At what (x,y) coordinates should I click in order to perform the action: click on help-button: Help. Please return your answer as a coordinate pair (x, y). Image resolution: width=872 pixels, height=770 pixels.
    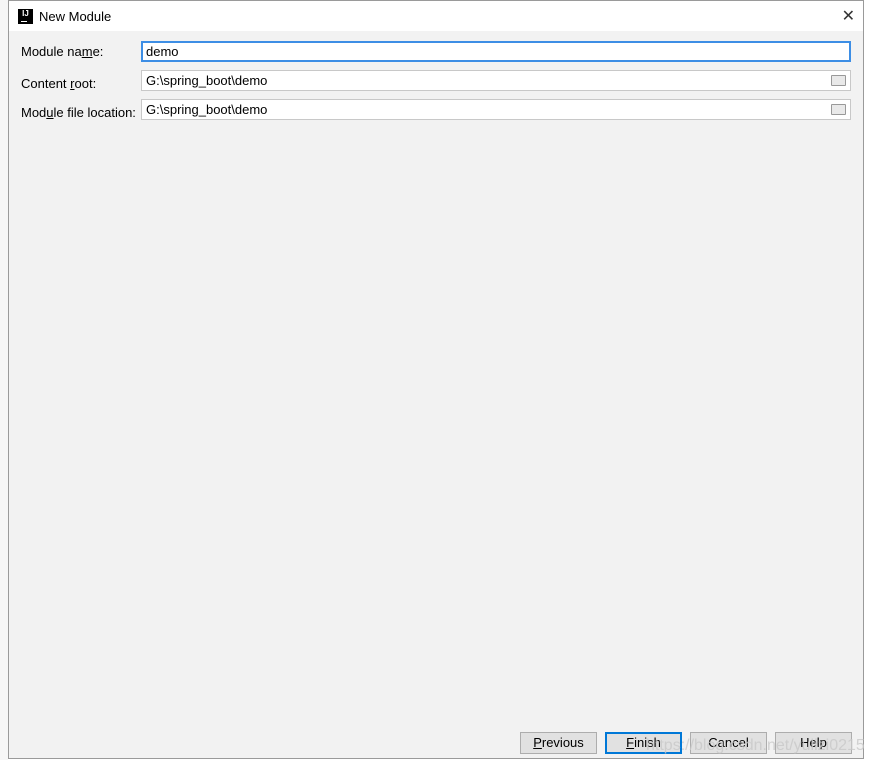
    Looking at the image, I should click on (813, 743).